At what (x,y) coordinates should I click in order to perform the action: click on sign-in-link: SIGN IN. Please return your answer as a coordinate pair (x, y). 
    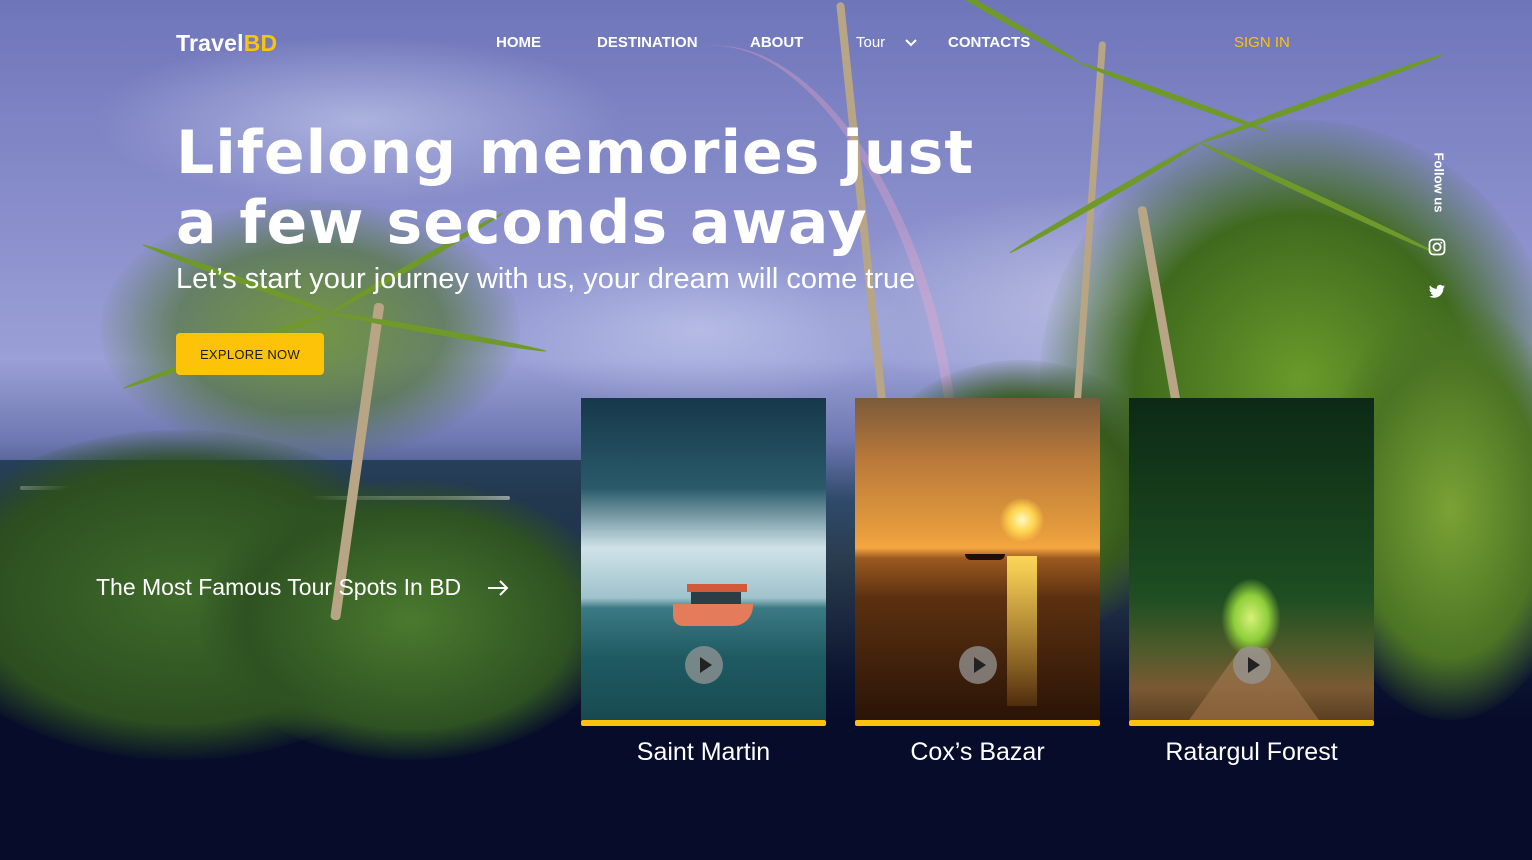
    Looking at the image, I should click on (1262, 42).